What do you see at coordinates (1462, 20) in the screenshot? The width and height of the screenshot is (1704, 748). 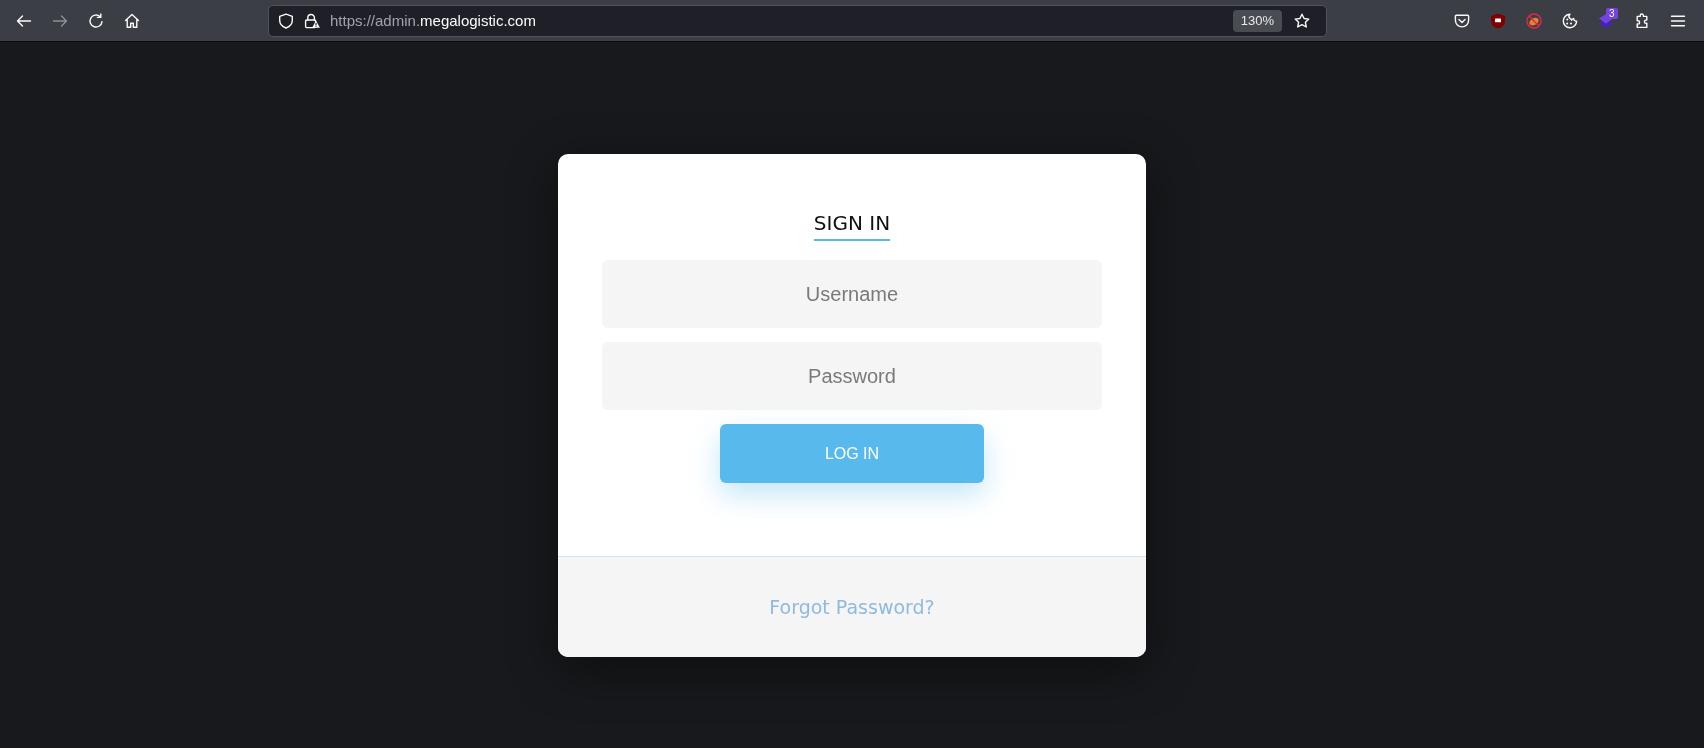 I see `pouch-icon` at bounding box center [1462, 20].